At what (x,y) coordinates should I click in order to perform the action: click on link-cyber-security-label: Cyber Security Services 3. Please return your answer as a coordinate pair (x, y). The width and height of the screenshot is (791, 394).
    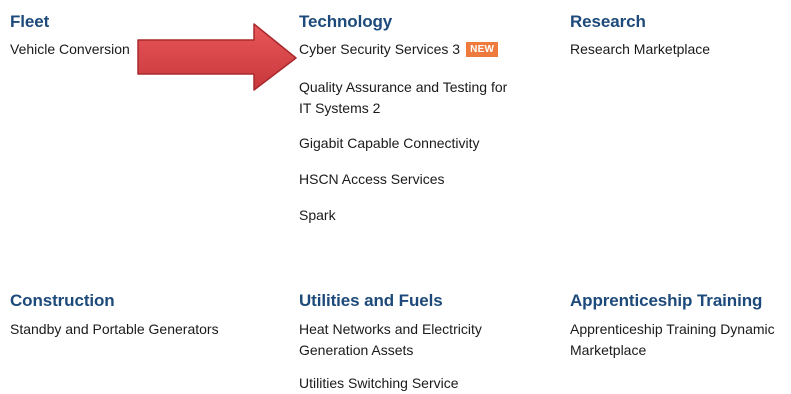
    Looking at the image, I should click on (379, 49).